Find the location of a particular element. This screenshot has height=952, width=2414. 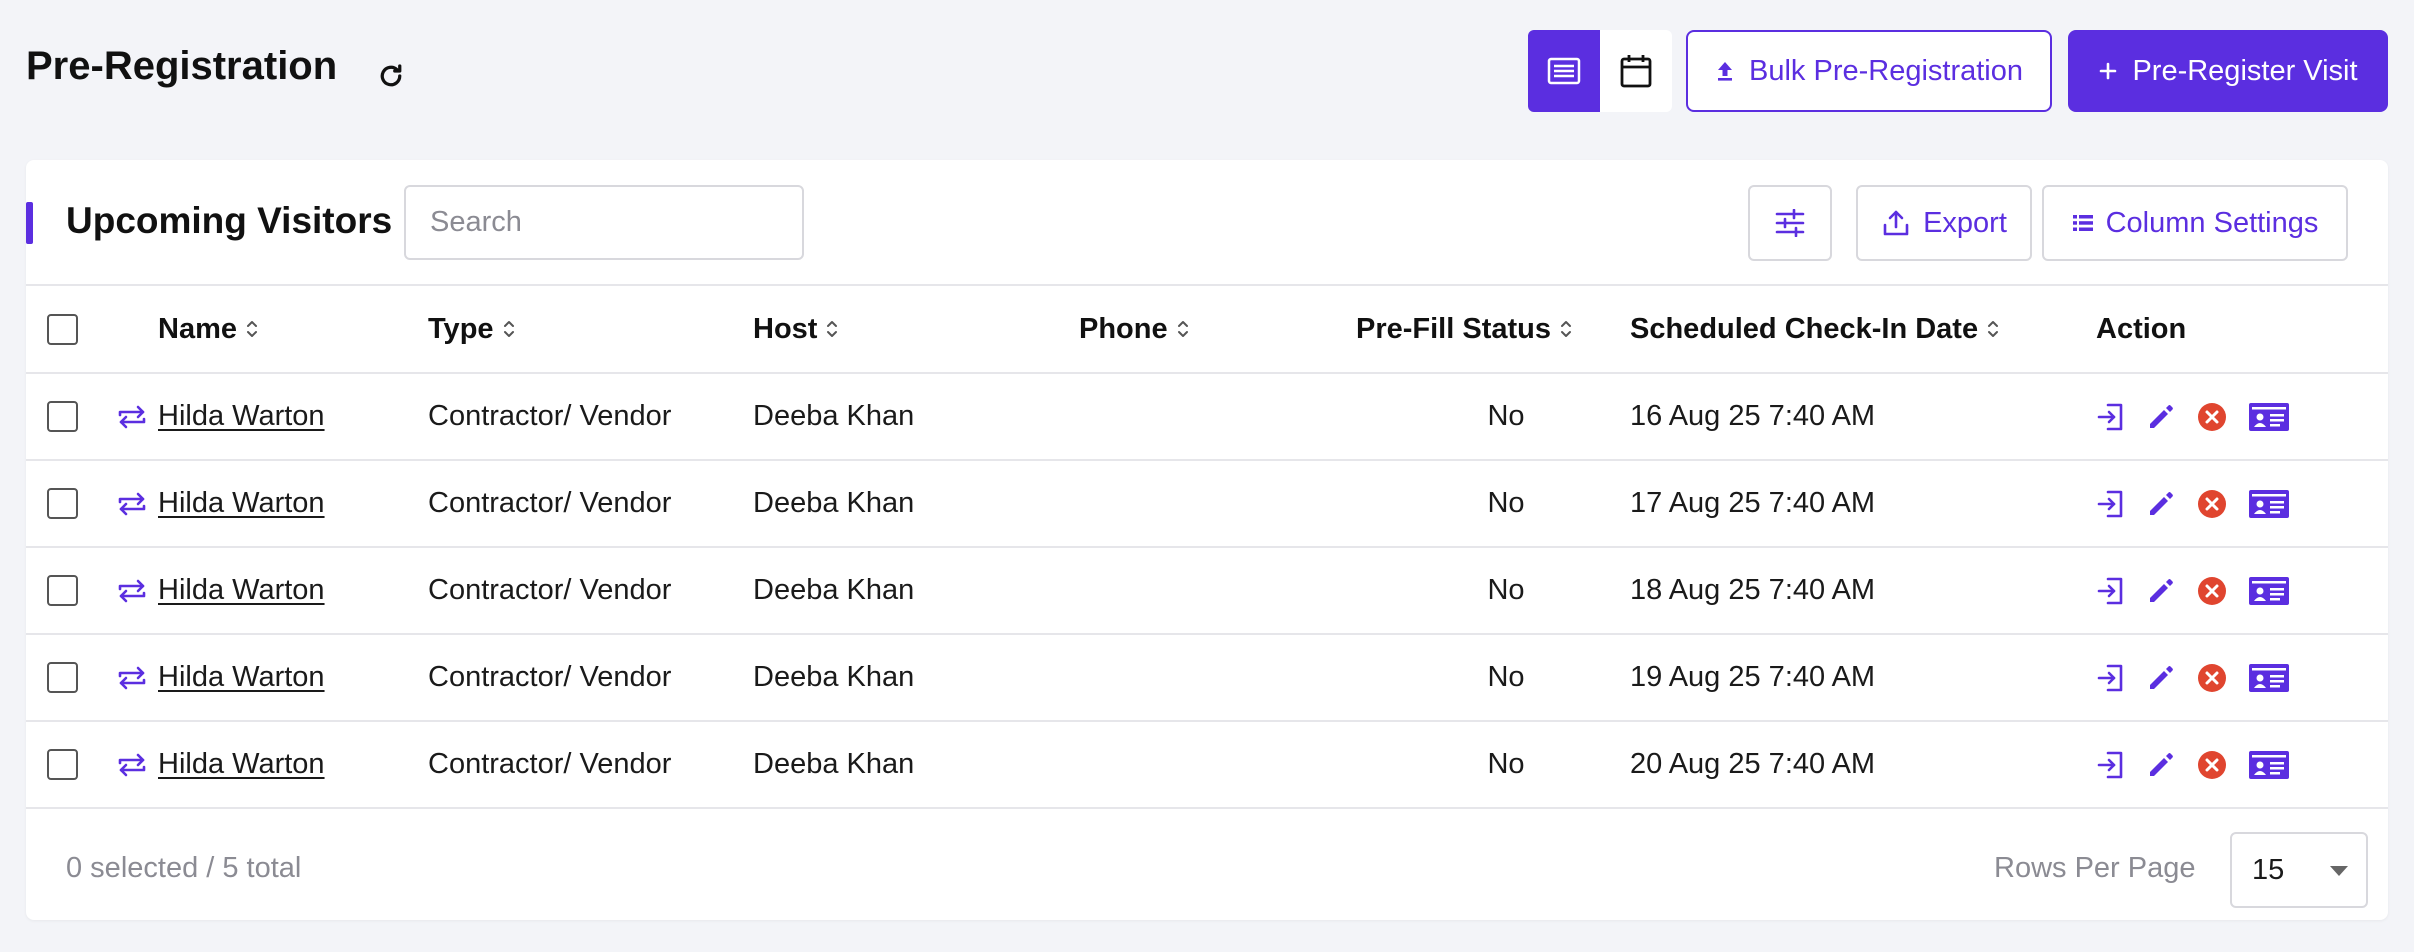

accent-bar is located at coordinates (29, 223).